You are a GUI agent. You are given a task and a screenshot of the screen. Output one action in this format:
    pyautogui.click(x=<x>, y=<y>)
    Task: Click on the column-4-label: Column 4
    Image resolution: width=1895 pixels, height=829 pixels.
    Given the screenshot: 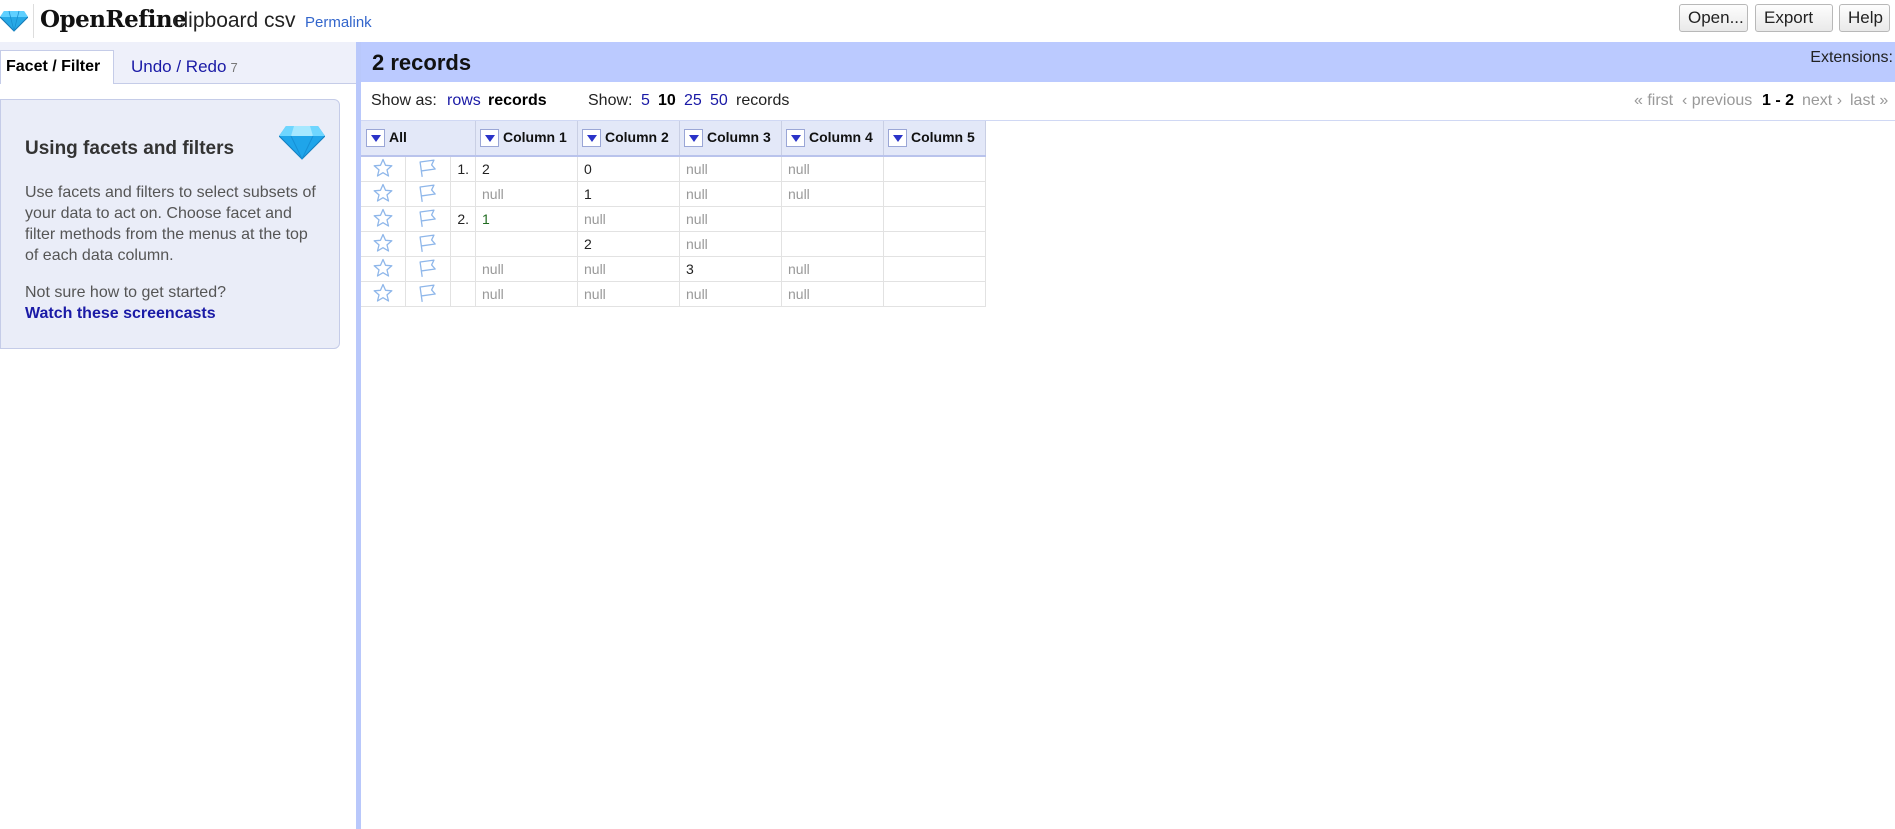 What is the action you would take?
    pyautogui.click(x=841, y=136)
    